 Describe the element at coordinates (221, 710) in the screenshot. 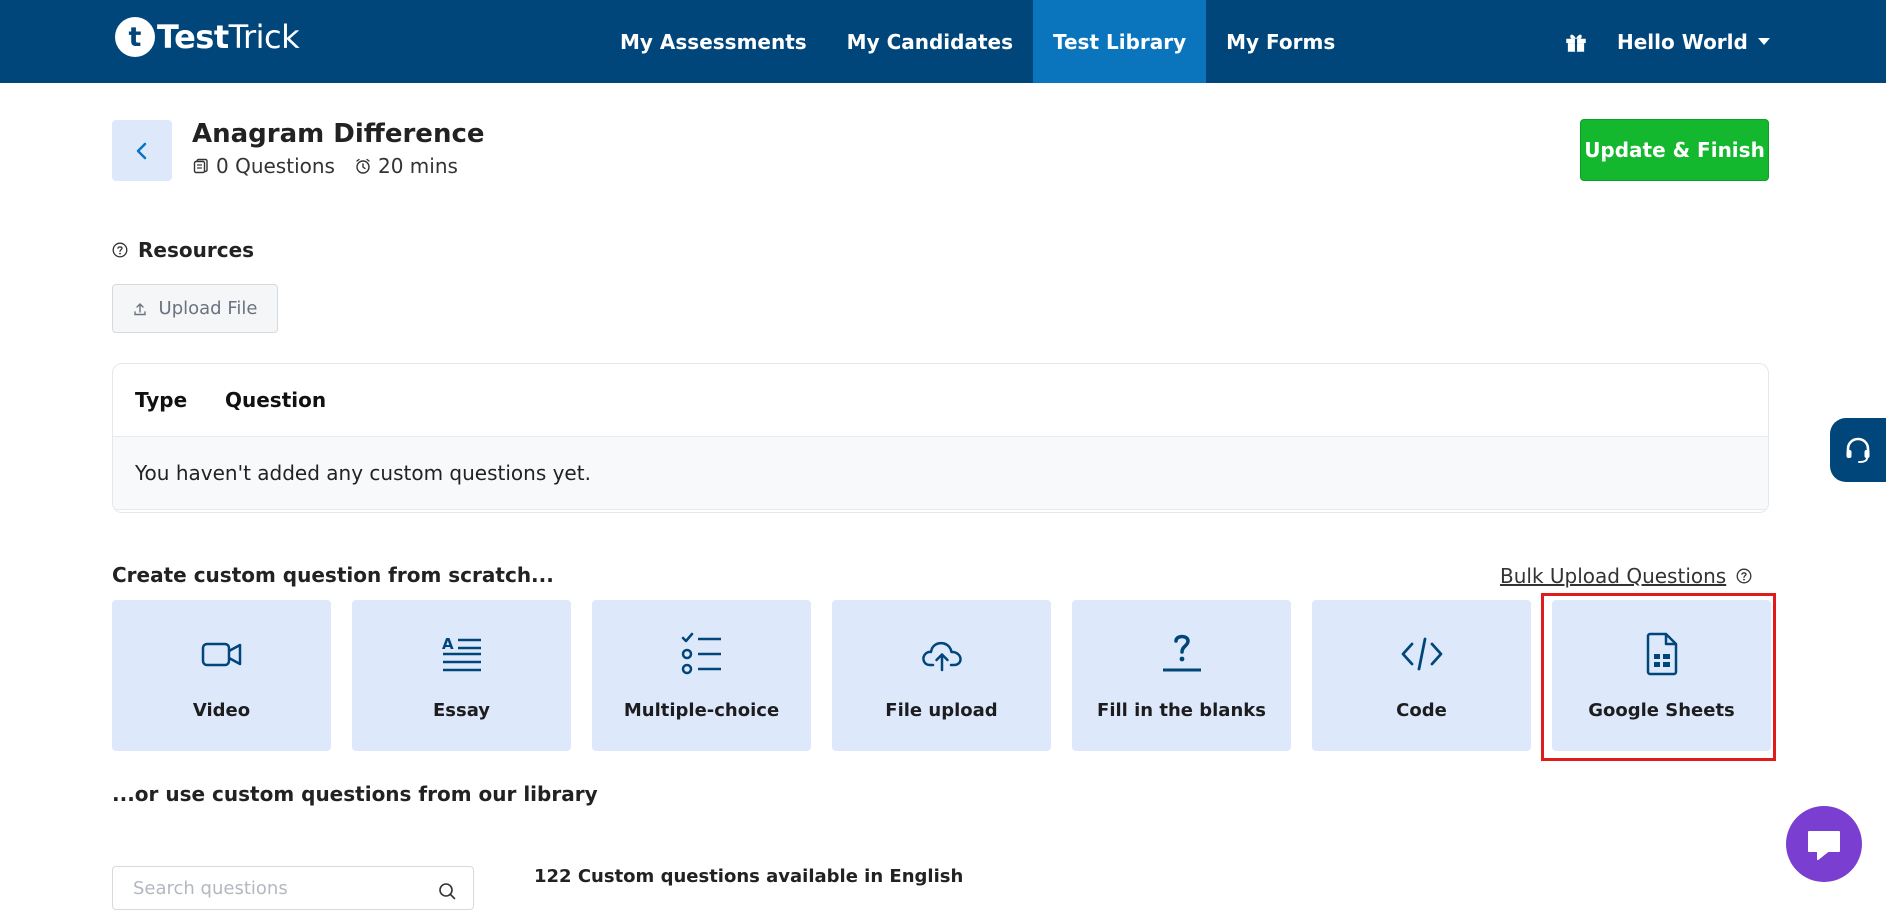

I see `card-label: Video` at that location.